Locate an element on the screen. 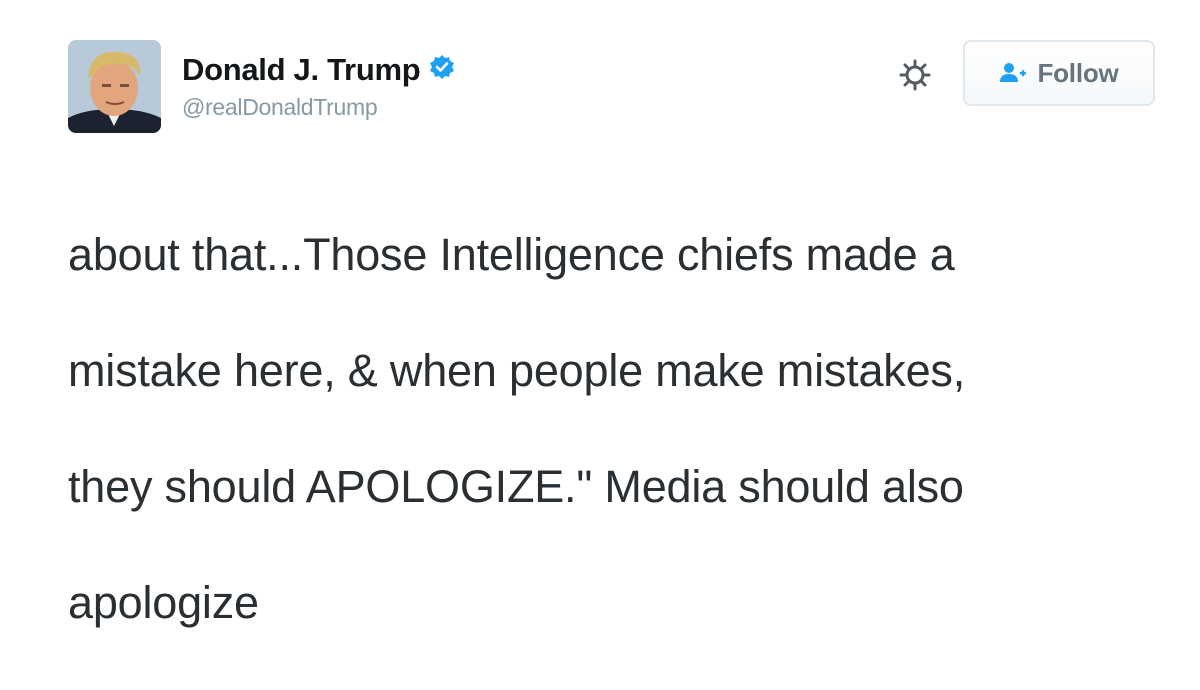 Image resolution: width=1200 pixels, height=690 pixels. author-display-name: Donald J. Trump is located at coordinates (301, 70).